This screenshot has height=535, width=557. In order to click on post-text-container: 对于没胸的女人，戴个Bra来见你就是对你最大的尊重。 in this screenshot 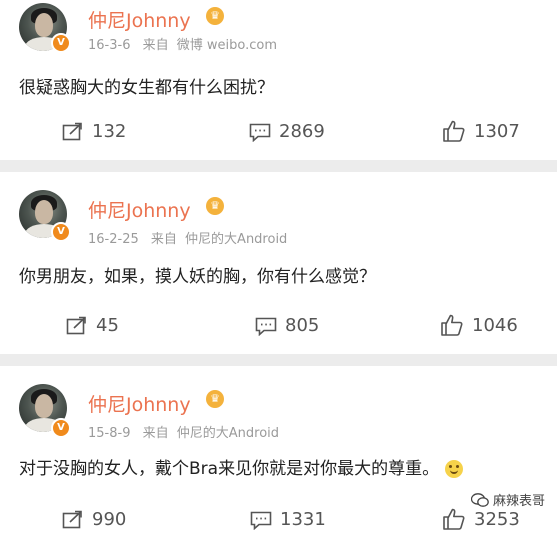, I will do `click(241, 466)`.